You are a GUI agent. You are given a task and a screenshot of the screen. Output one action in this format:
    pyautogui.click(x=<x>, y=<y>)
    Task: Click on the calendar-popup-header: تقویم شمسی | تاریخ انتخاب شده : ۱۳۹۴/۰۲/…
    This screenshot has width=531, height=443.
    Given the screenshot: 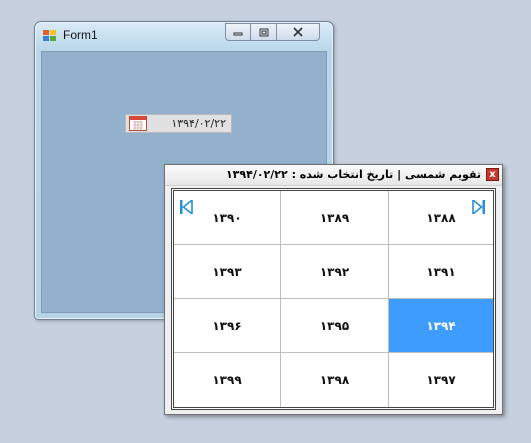 What is the action you would take?
    pyautogui.click(x=333, y=175)
    